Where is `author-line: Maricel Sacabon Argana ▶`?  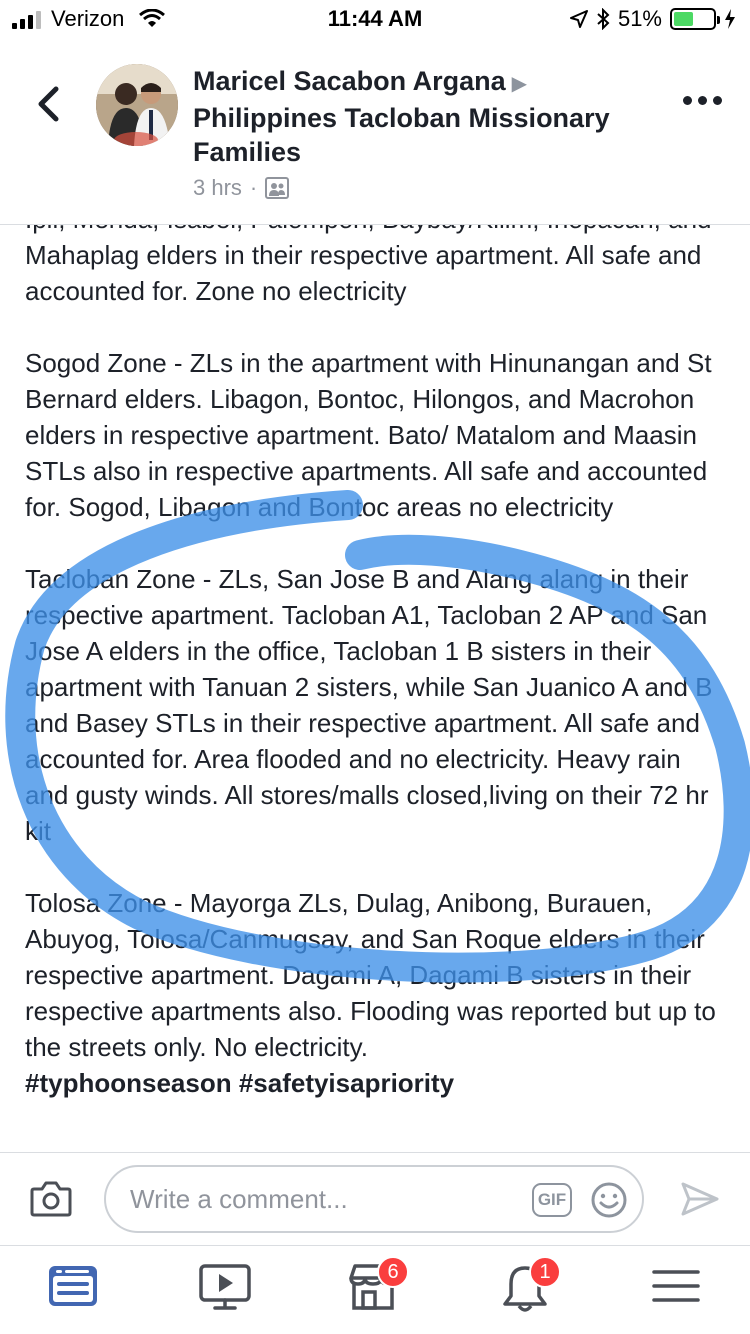
author-line: Maricel Sacabon Argana ▶ is located at coordinates (428, 82).